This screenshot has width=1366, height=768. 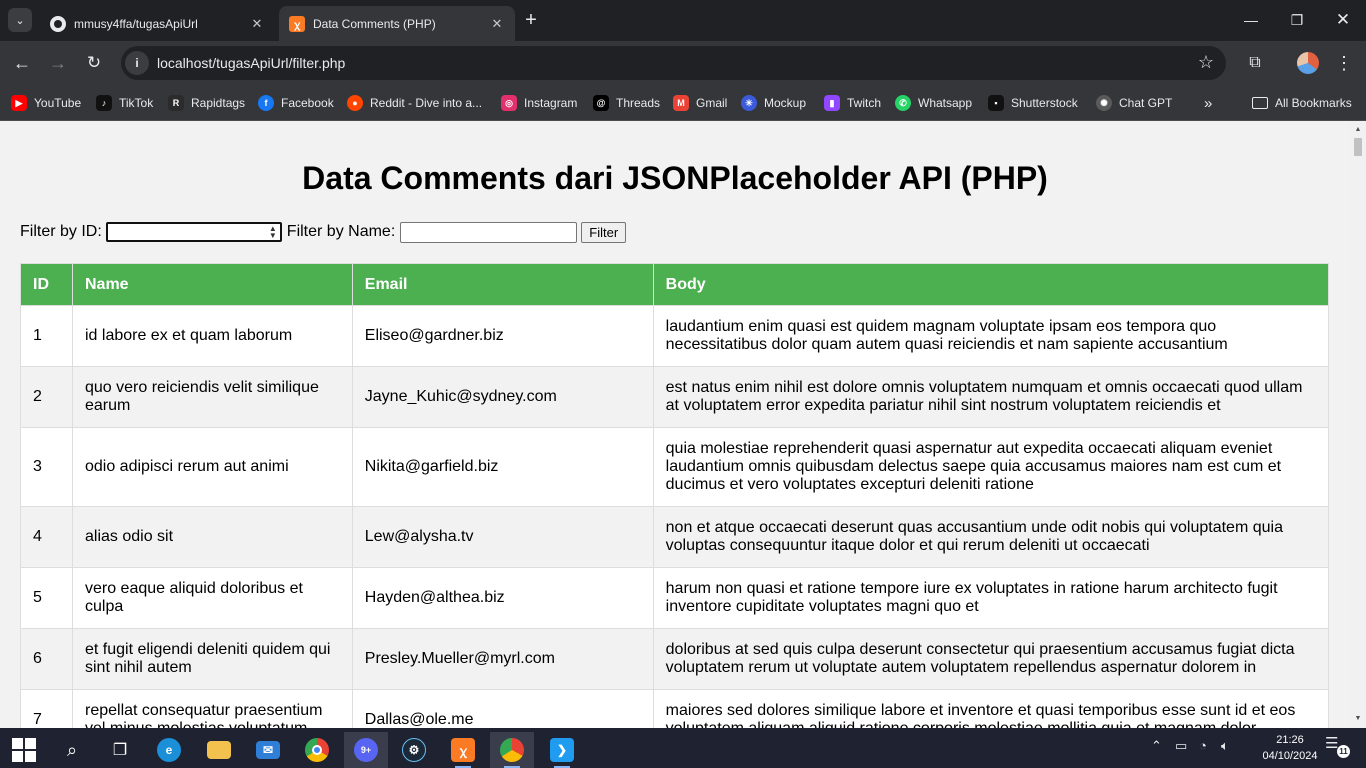 What do you see at coordinates (1033, 103) in the screenshot?
I see `bookmark-shutterstock: ▪ Shutterstock` at bounding box center [1033, 103].